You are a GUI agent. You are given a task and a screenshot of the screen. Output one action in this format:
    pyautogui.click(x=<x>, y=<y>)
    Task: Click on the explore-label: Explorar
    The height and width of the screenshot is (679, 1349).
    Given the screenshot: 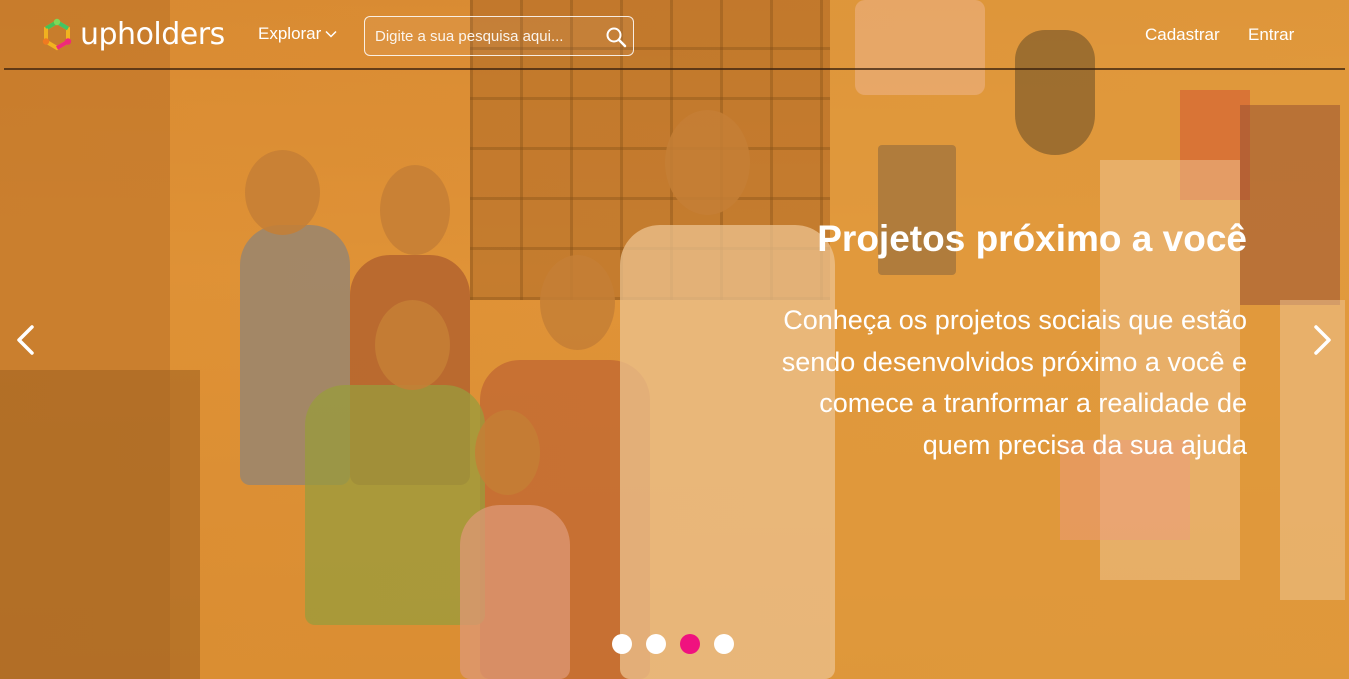 What is the action you would take?
    pyautogui.click(x=290, y=33)
    